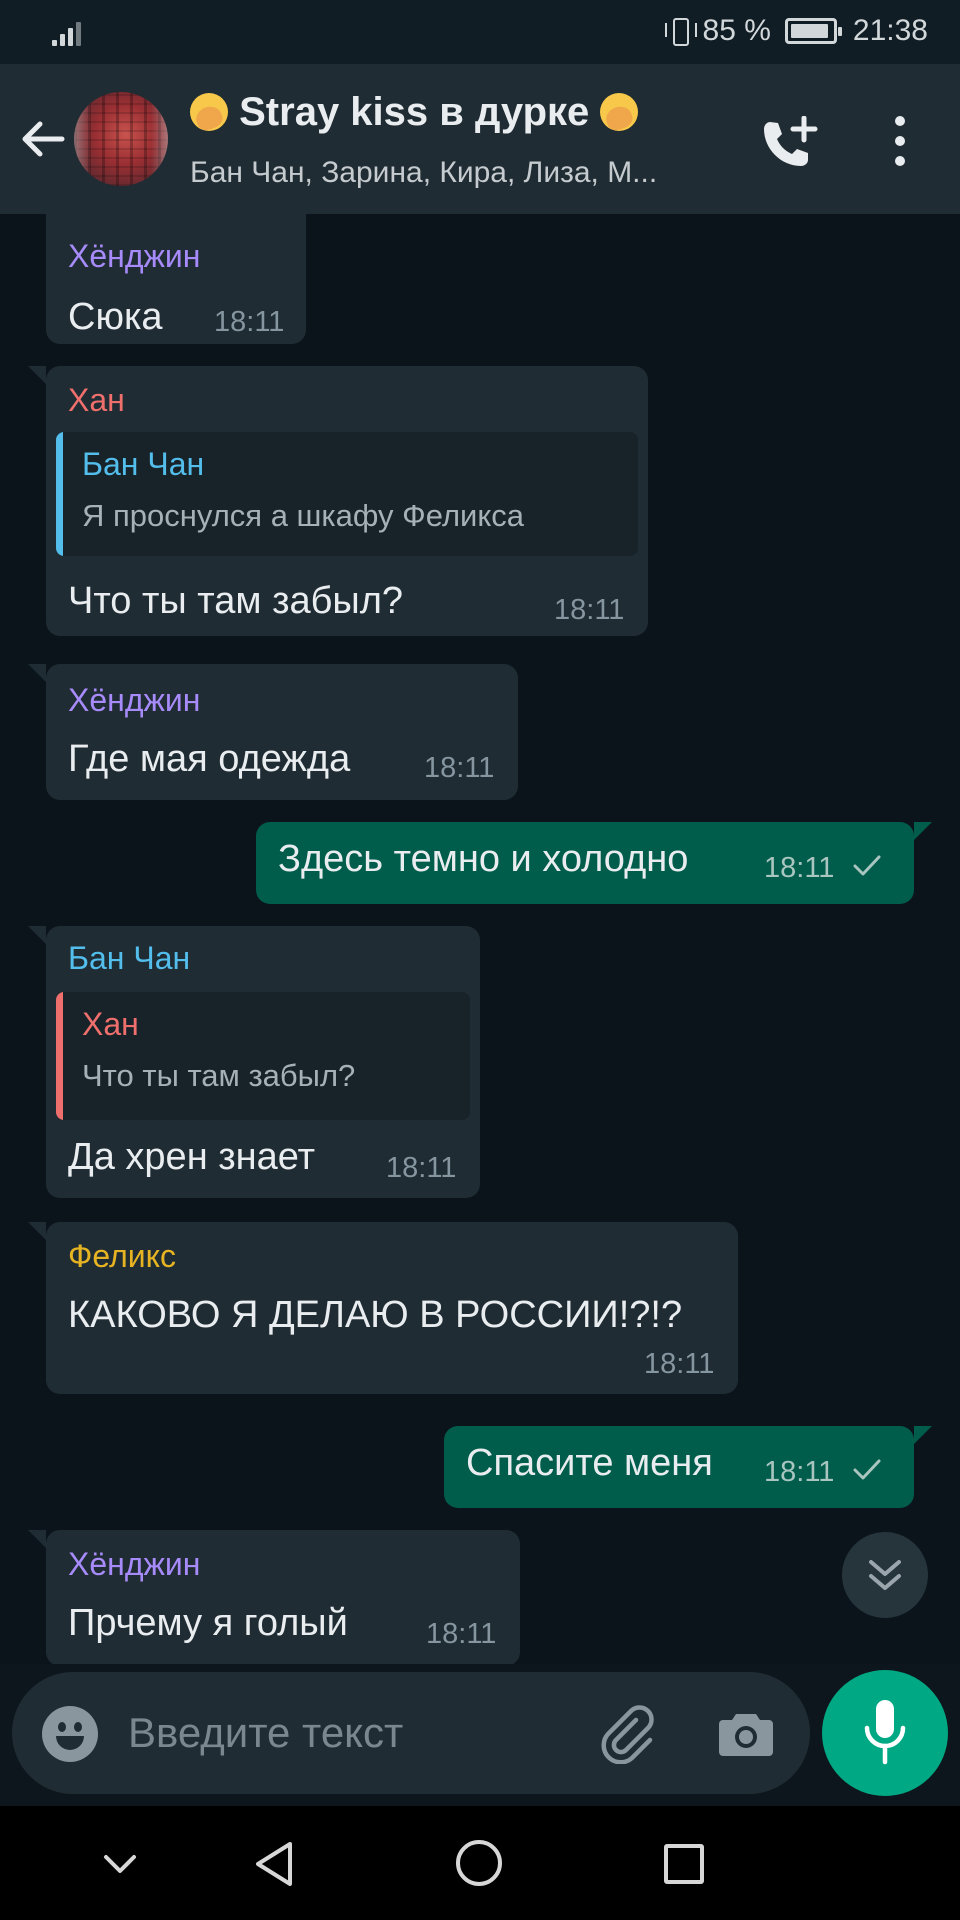 The width and height of the screenshot is (960, 1920). I want to click on message-bubble: Феликс КАКОВО Я ДЕЛАЮ В РОССИИ!?!? 18:11, so click(383, 1308).